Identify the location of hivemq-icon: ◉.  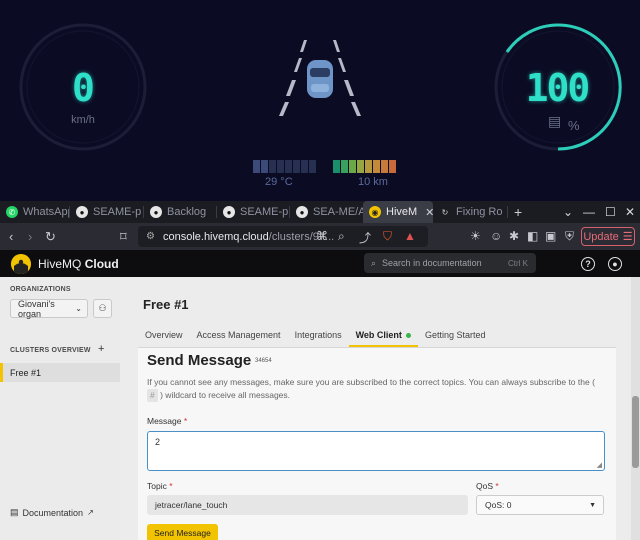
(375, 212).